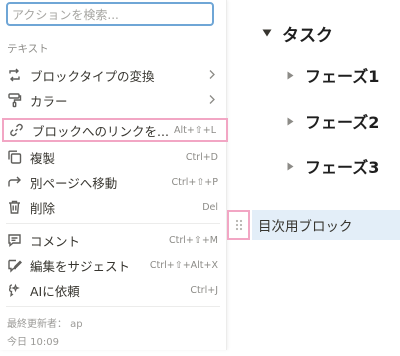 Image resolution: width=400 pixels, height=356 pixels. What do you see at coordinates (14, 240) in the screenshot?
I see `comment-icon` at bounding box center [14, 240].